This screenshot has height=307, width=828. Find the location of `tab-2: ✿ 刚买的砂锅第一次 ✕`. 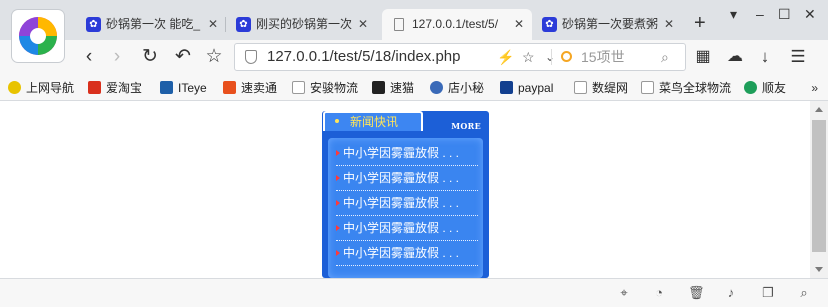

tab-2: ✿ 刚买的砂锅第一次 ✕ is located at coordinates (301, 24).